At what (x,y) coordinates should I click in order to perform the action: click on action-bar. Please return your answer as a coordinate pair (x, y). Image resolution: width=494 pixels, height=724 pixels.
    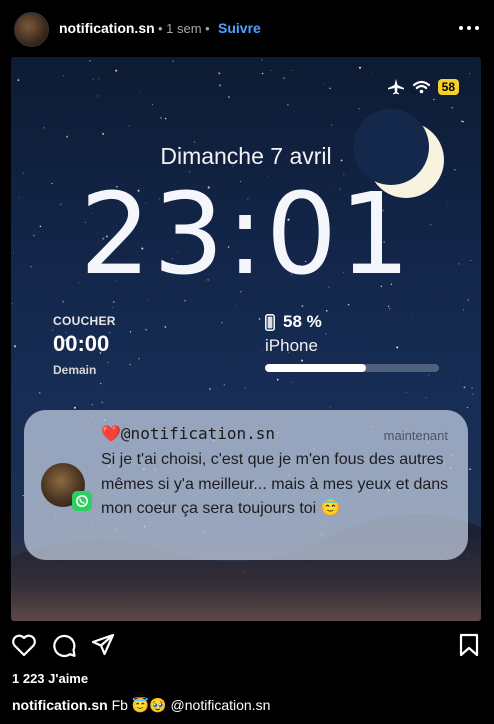
    Looking at the image, I should click on (247, 646).